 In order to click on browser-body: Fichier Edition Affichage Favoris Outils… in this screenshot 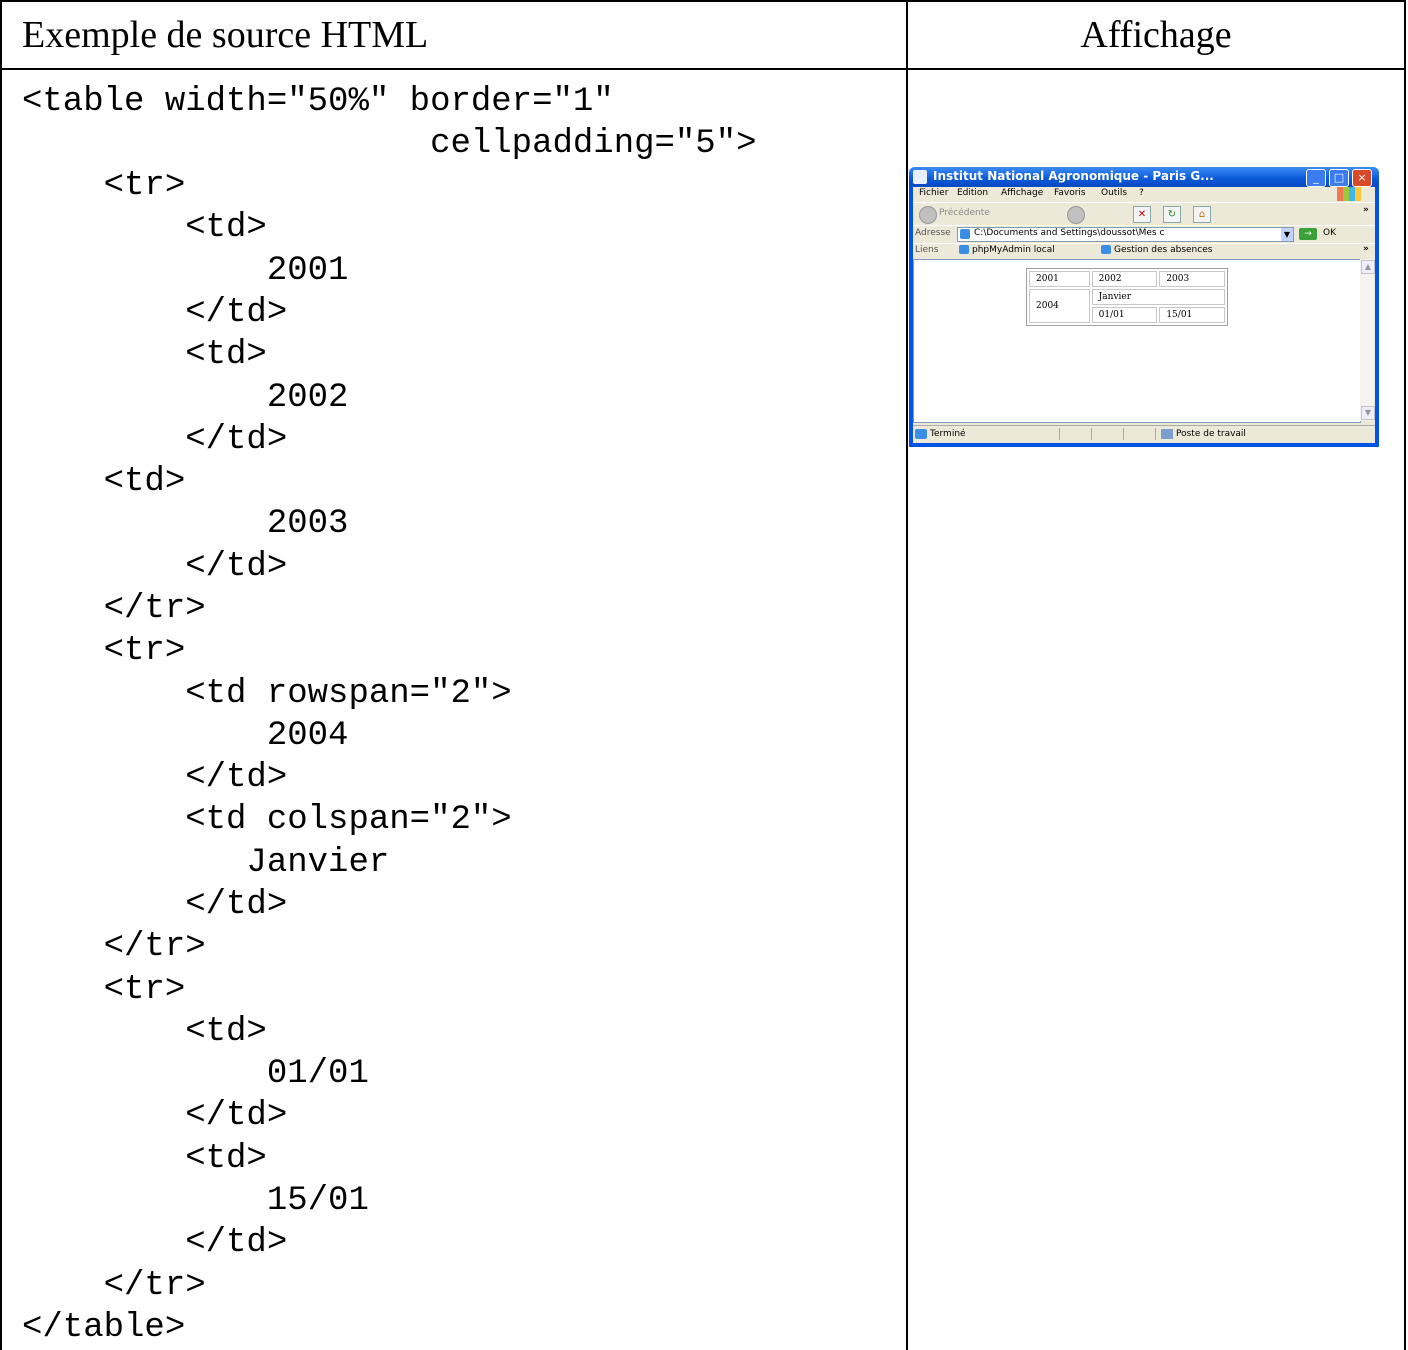, I will do `click(1144, 315)`.